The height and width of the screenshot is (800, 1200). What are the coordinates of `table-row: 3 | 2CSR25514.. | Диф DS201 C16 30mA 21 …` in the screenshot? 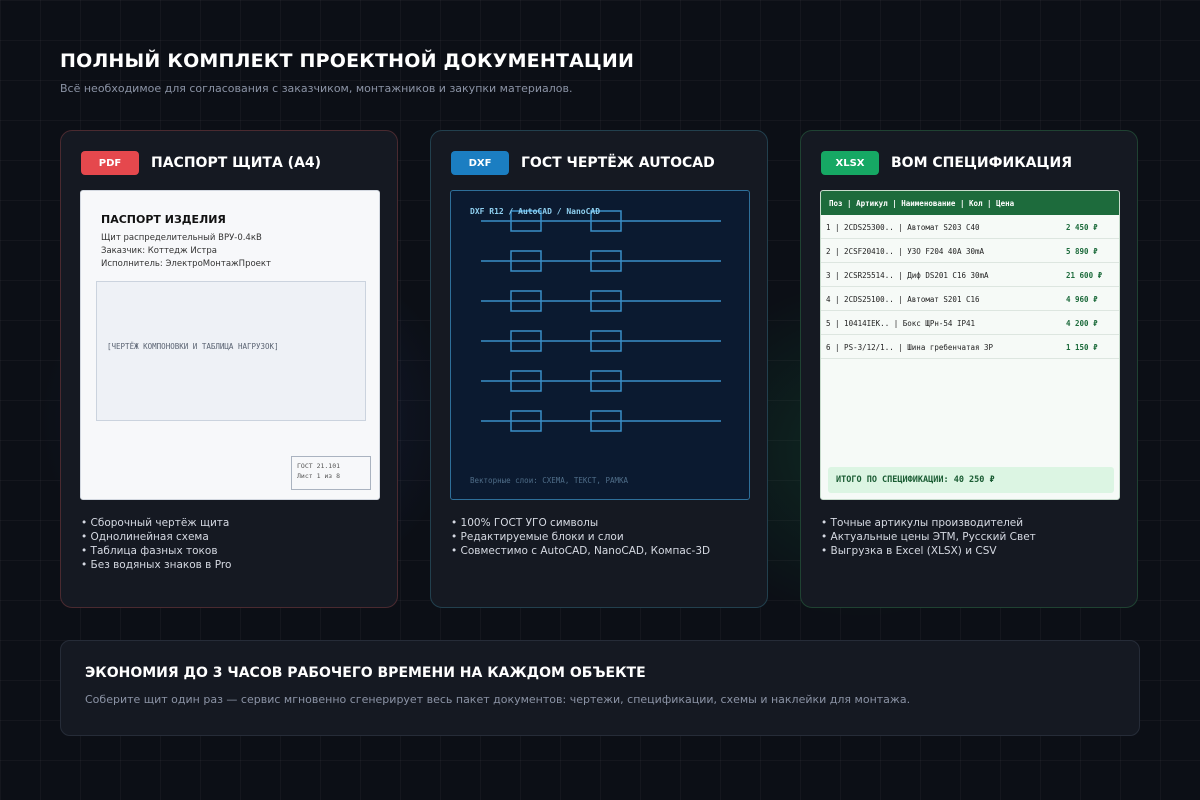 It's located at (970, 275).